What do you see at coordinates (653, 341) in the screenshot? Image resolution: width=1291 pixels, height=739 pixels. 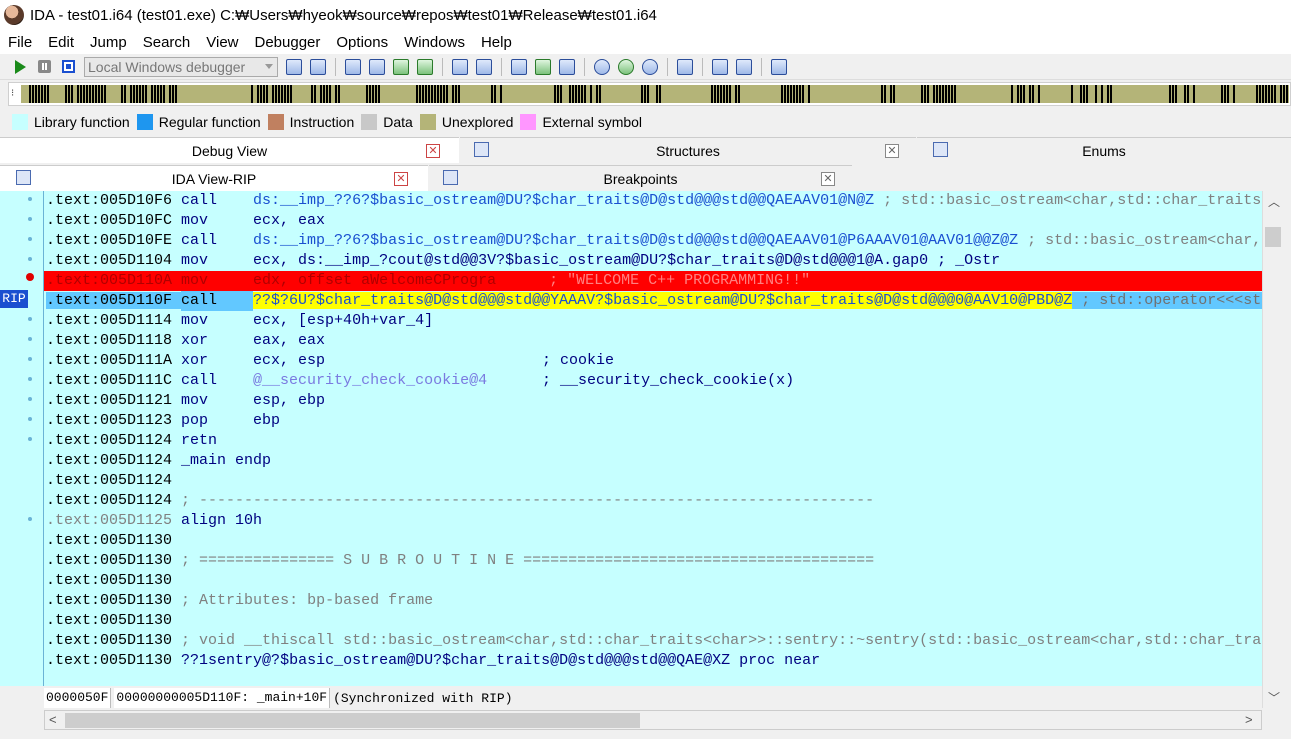 I see `code-line: .text:005D1118 xor eax, eax` at bounding box center [653, 341].